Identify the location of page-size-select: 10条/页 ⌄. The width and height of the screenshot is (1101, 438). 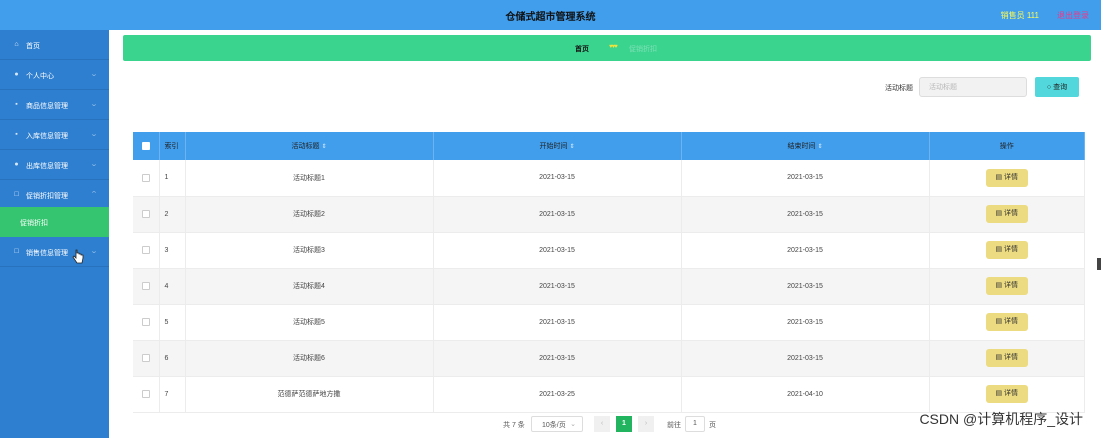
(557, 424).